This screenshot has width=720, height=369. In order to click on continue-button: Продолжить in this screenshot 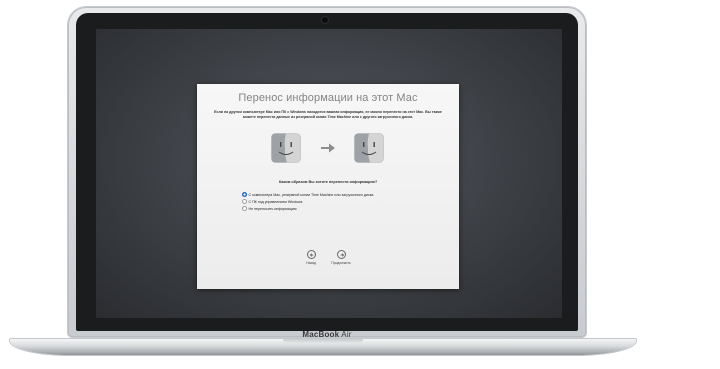, I will do `click(341, 257)`.